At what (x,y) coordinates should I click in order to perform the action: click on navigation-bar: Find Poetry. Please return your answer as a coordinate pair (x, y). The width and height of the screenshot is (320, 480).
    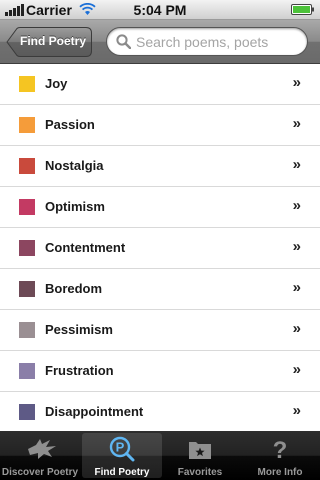
    Looking at the image, I should click on (160, 42).